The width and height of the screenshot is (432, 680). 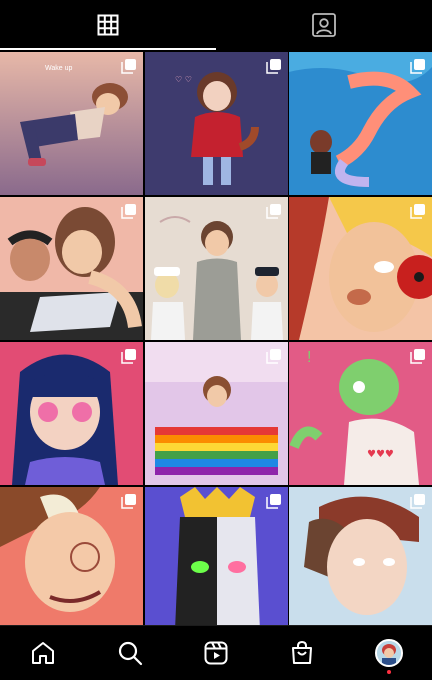 I want to click on profile-tab-bar, so click(x=216, y=25).